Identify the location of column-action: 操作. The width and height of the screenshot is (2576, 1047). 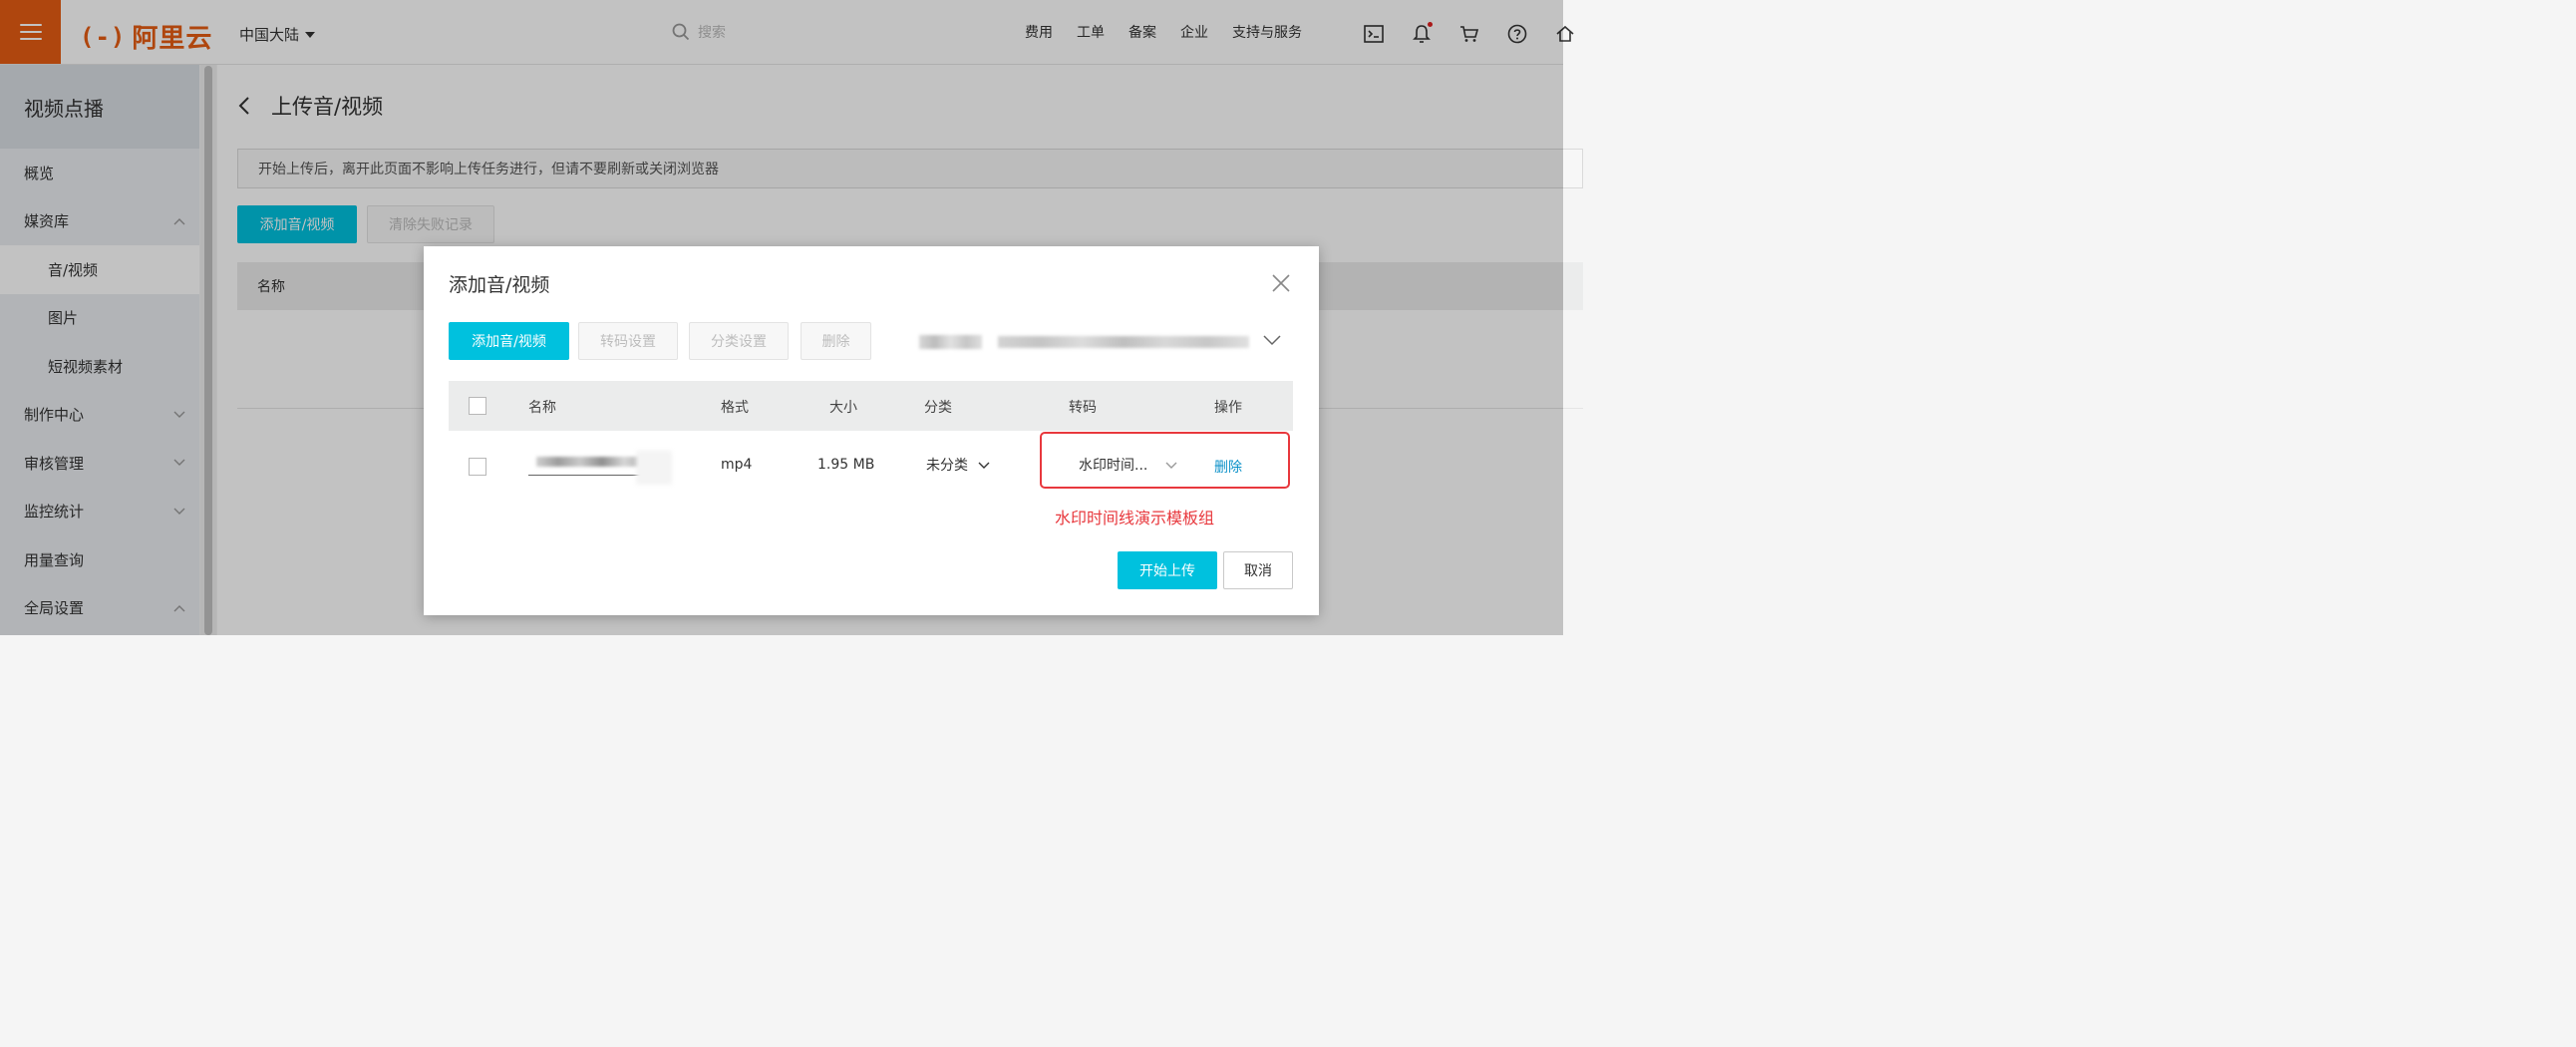
(1228, 408).